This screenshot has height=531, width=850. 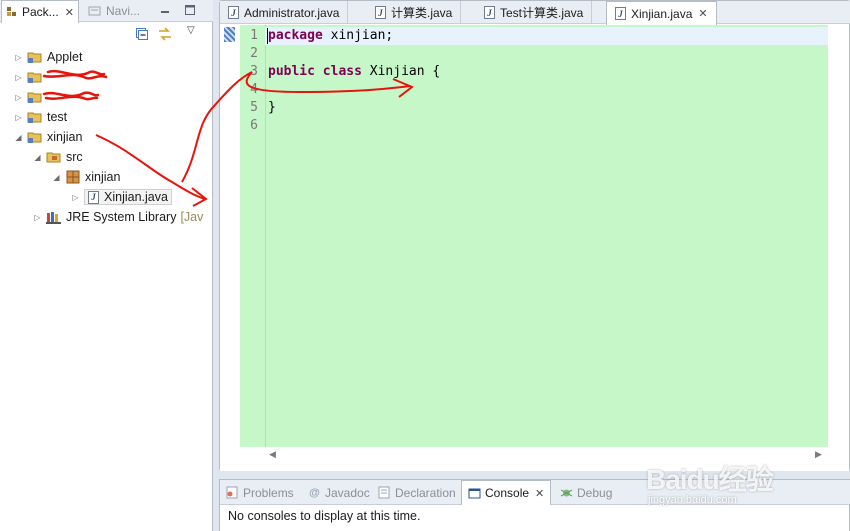 What do you see at coordinates (254, 125) in the screenshot?
I see `line-number: 6` at bounding box center [254, 125].